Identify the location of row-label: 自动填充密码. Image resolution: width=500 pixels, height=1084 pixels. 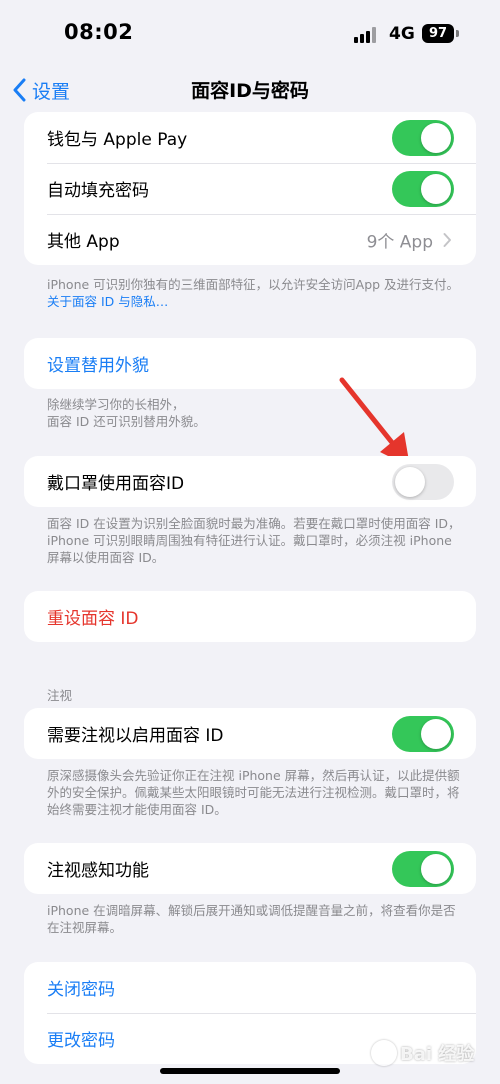
(98, 191).